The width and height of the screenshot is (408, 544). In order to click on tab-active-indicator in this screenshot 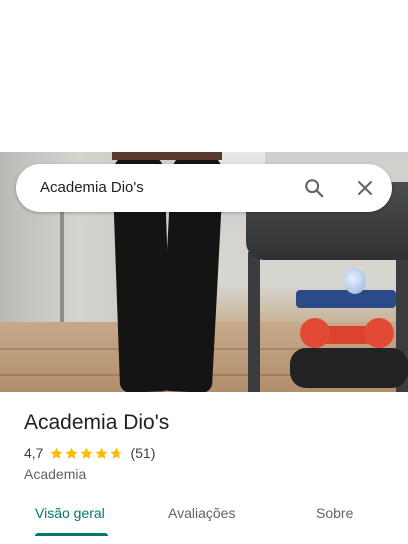, I will do `click(71, 534)`.